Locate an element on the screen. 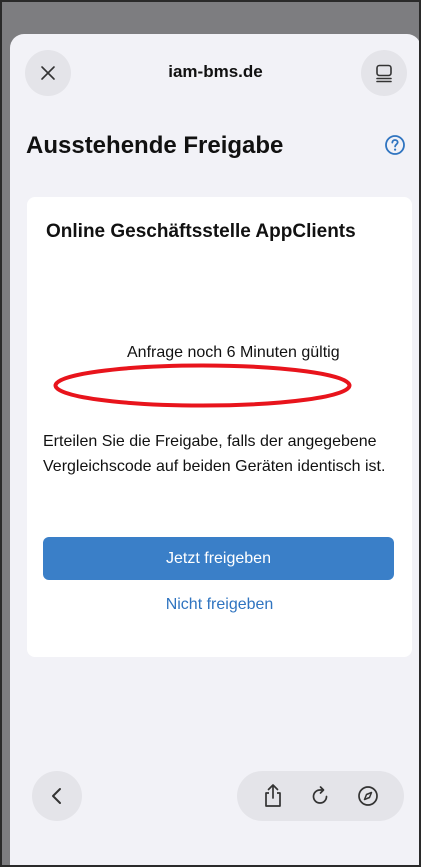 Image resolution: width=421 pixels, height=867 pixels. validity-text: Anfrage noch 6 Minuten gültig is located at coordinates (233, 352).